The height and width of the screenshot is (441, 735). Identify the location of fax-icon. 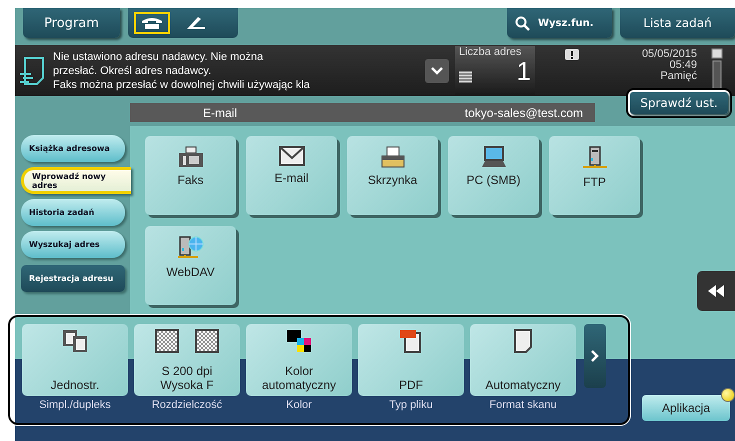
(191, 157).